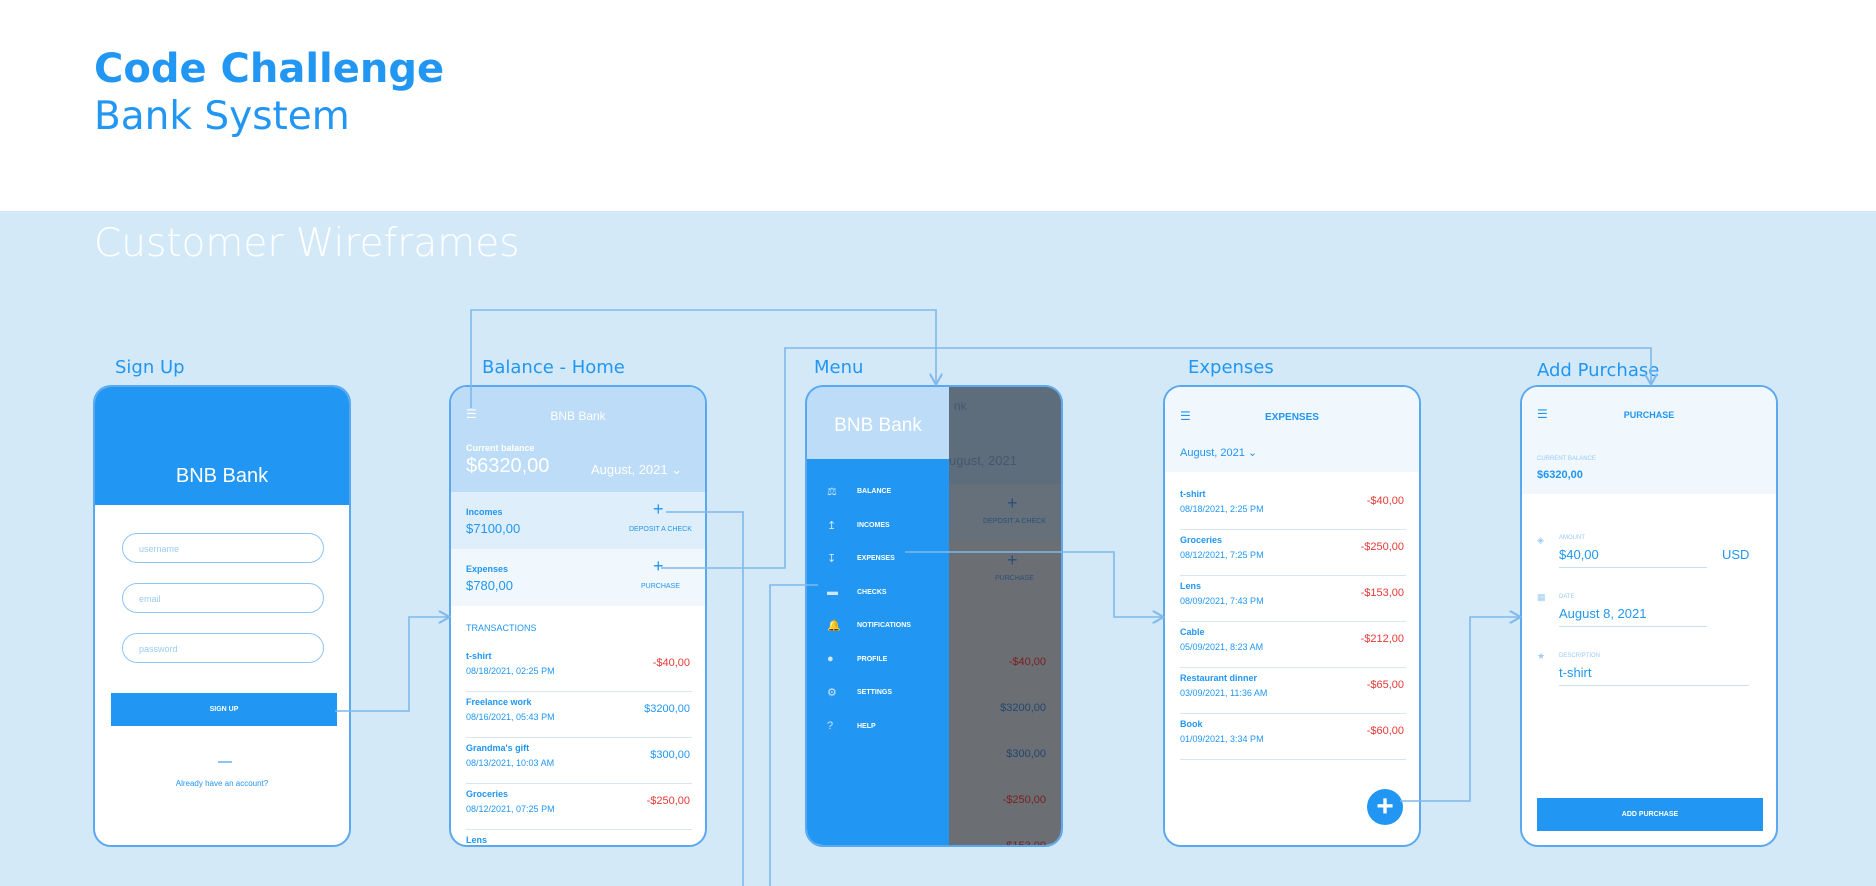  I want to click on password-field: password, so click(223, 648).